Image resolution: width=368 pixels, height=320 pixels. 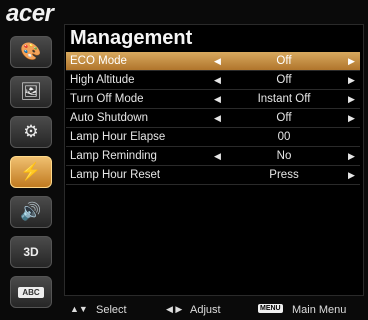 I want to click on management-icon: ⚡, so click(x=31, y=171).